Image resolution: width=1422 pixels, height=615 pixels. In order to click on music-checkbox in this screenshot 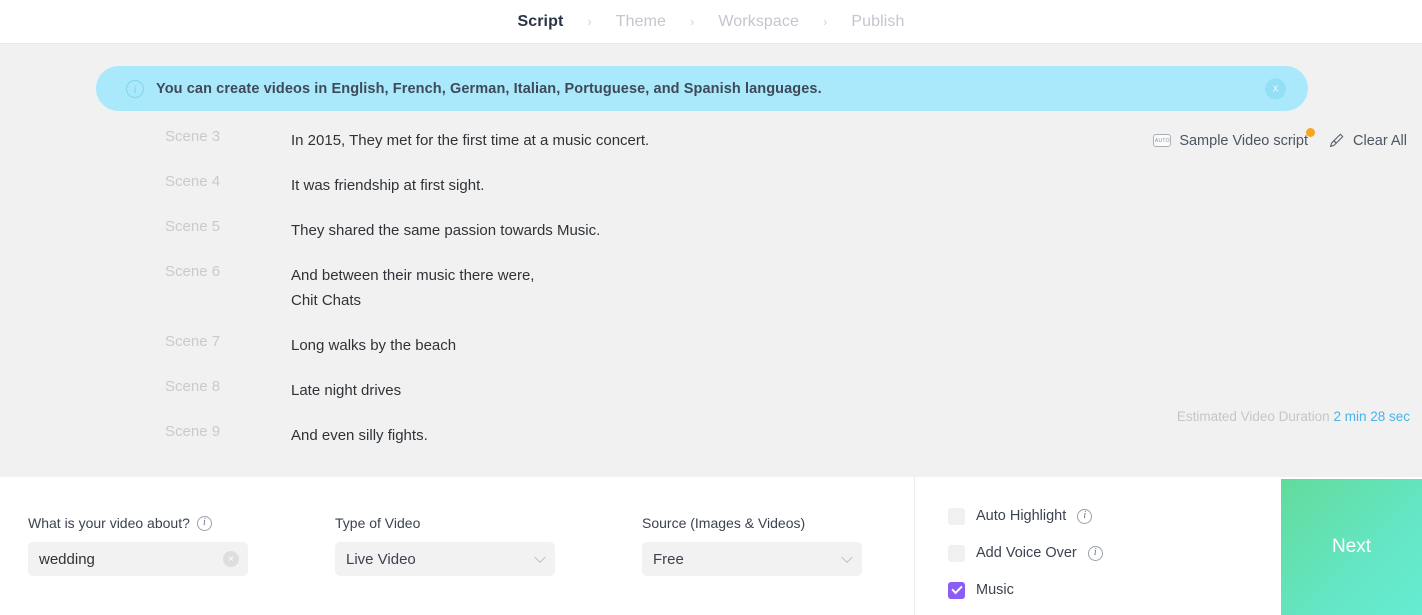, I will do `click(956, 590)`.